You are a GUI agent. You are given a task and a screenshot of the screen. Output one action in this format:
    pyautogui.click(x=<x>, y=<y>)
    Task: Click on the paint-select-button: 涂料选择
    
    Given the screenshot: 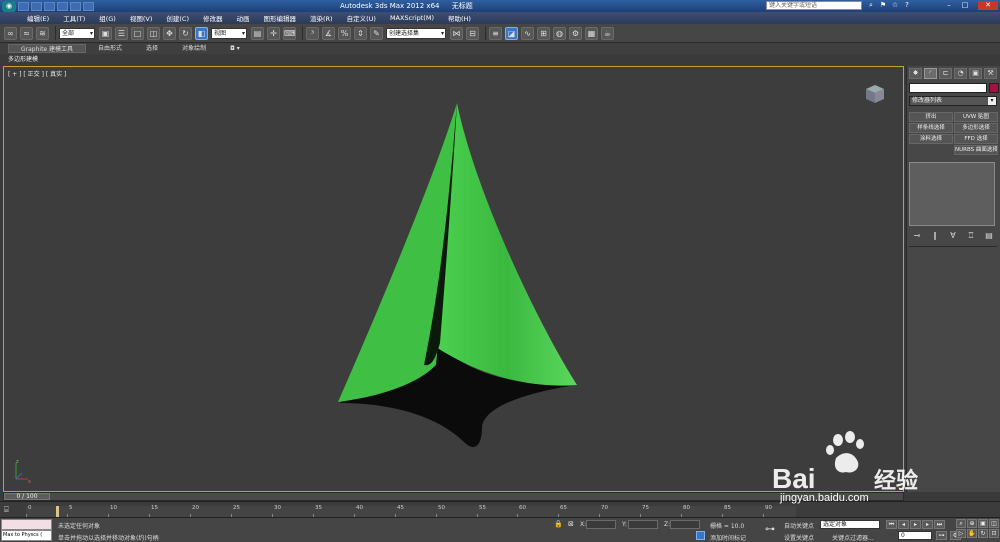 What is the action you would take?
    pyautogui.click(x=931, y=139)
    